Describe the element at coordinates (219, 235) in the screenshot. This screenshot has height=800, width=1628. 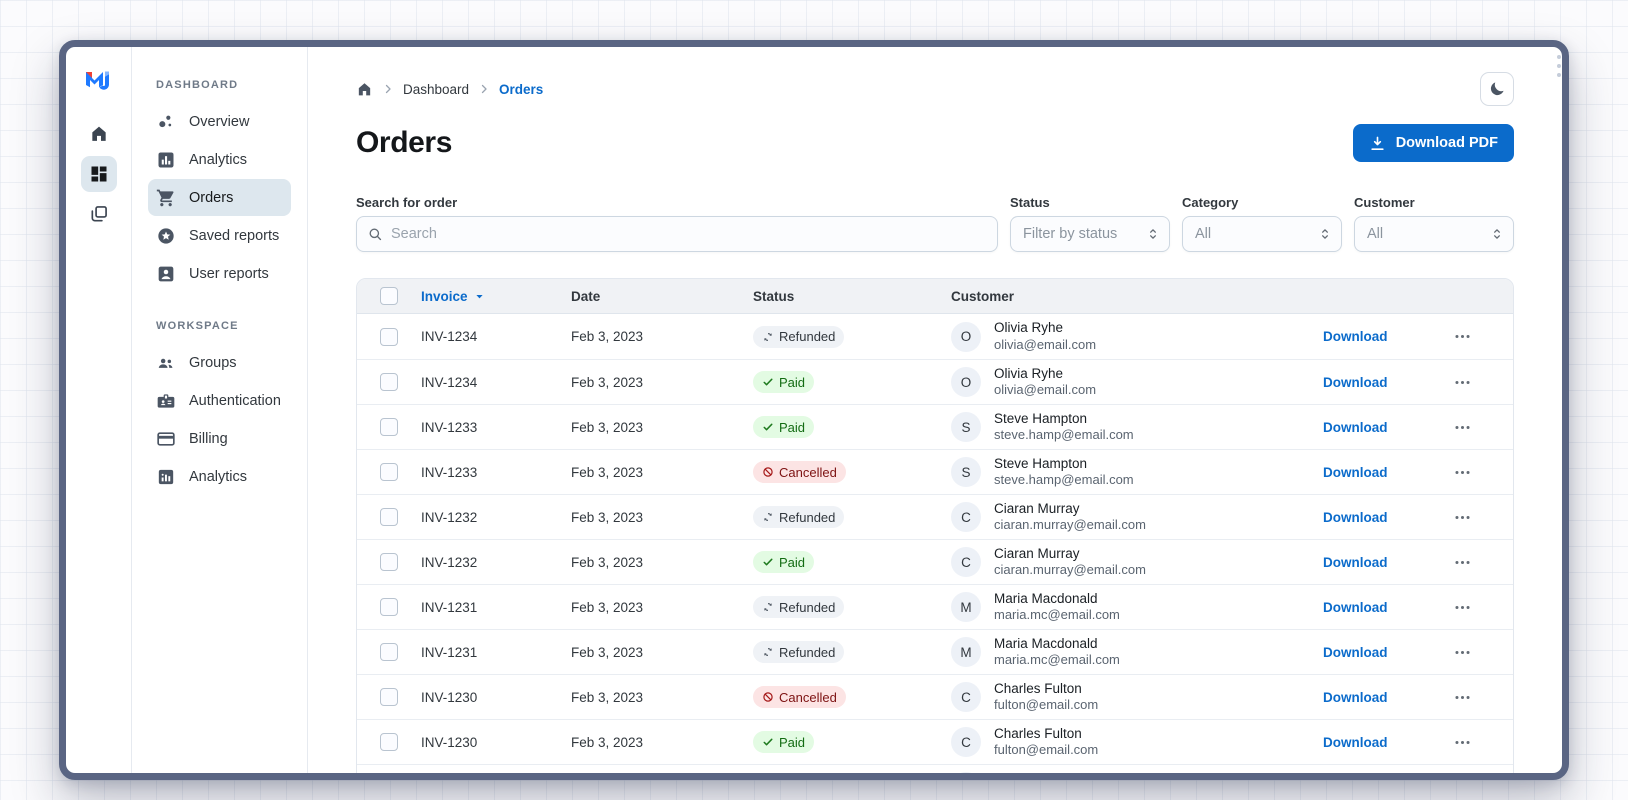
I see `sidebar-item-saved-reports: Saved reports` at that location.